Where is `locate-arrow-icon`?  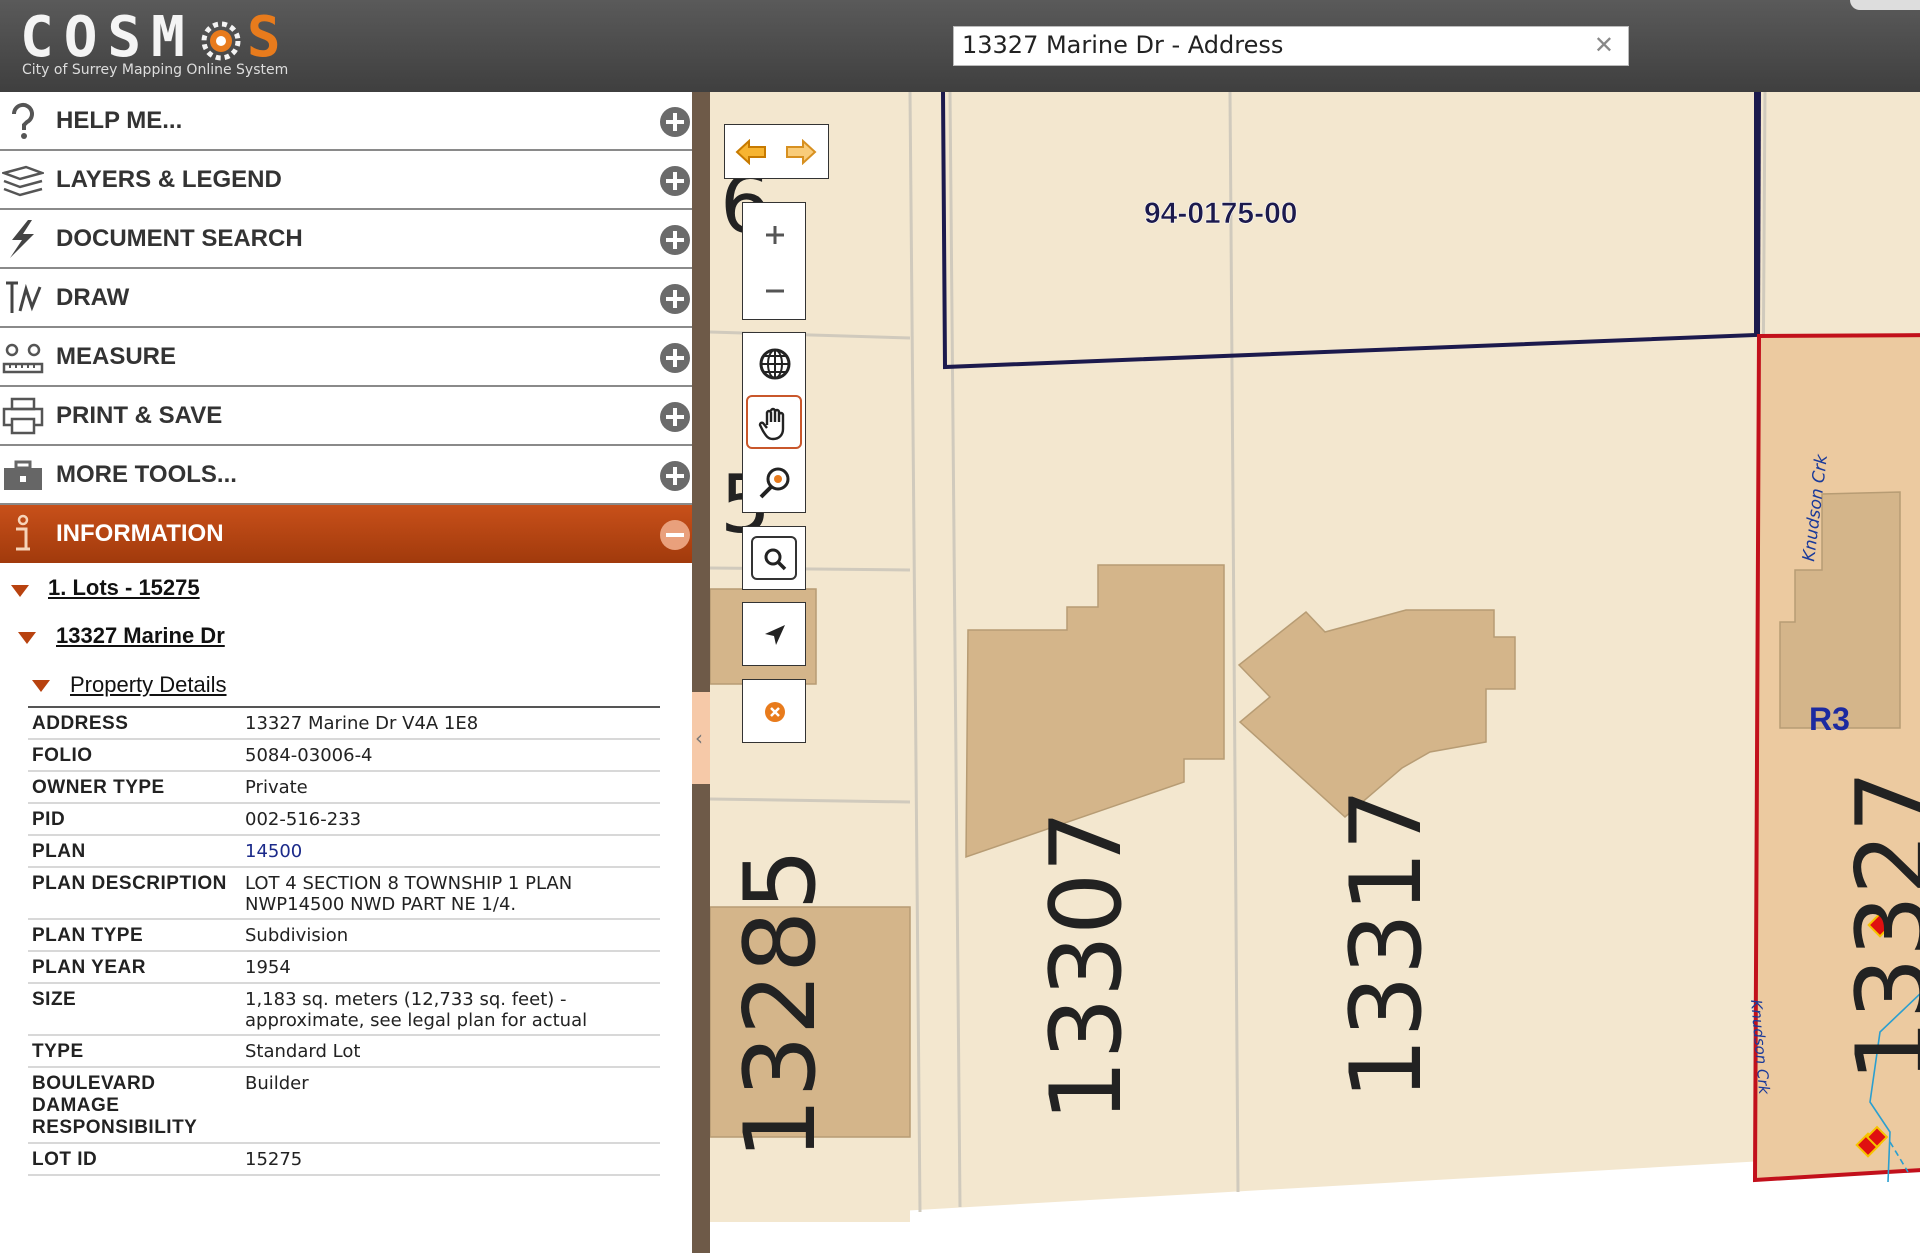
locate-arrow-icon is located at coordinates (775, 635).